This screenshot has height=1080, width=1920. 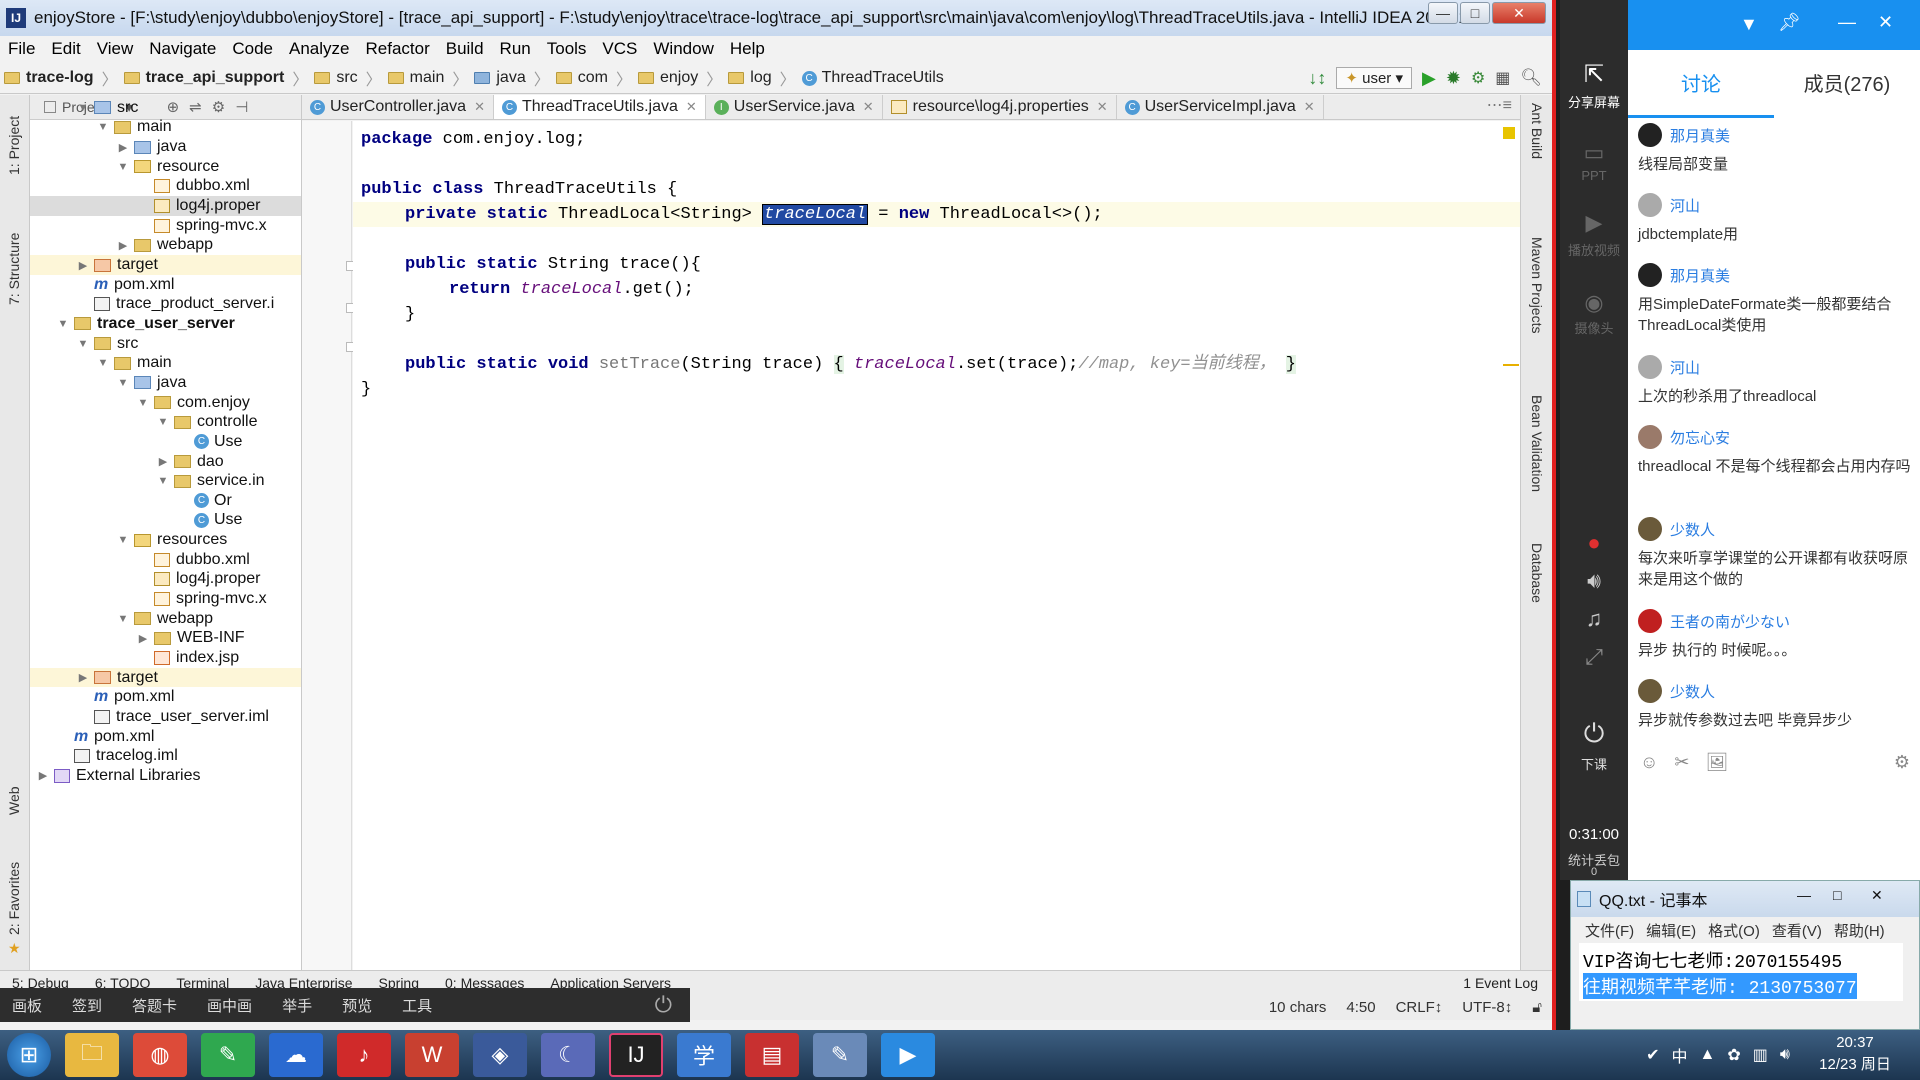 I want to click on crumb-java: java, so click(x=500, y=78).